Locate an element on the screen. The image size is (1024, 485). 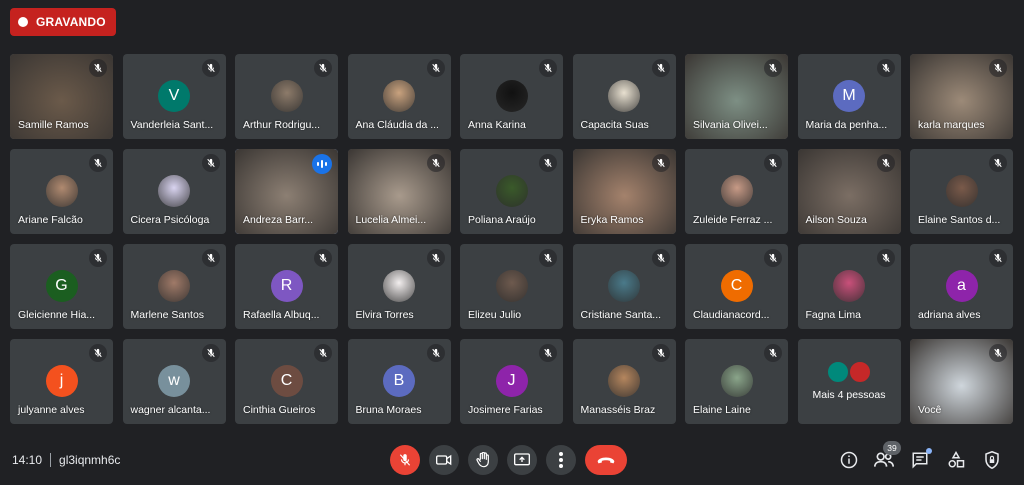
activities-button is located at coordinates (956, 460).